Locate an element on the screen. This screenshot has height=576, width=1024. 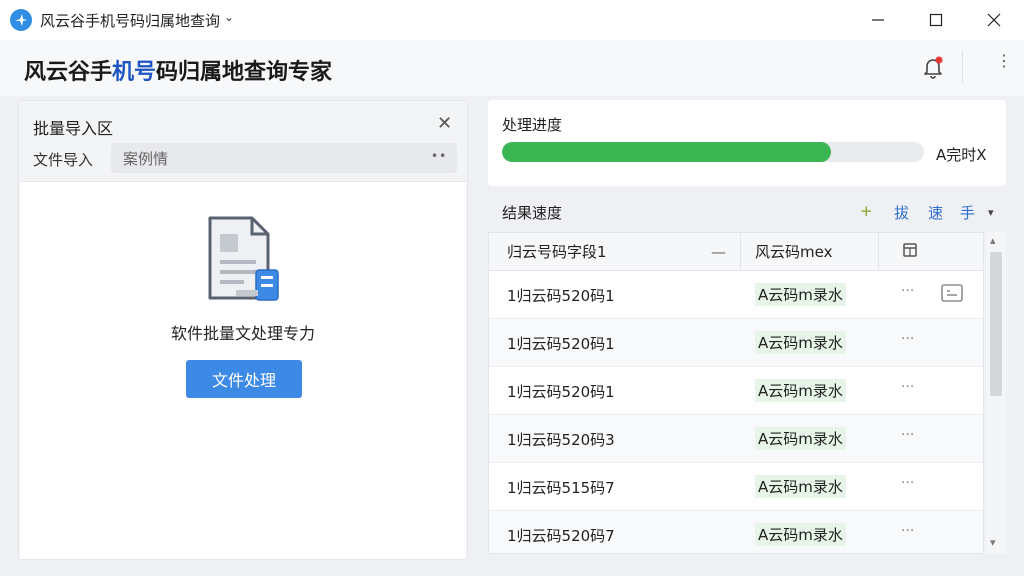
table-row: 1归云码520码7 A云码m录水 ··· is located at coordinates (736, 532).